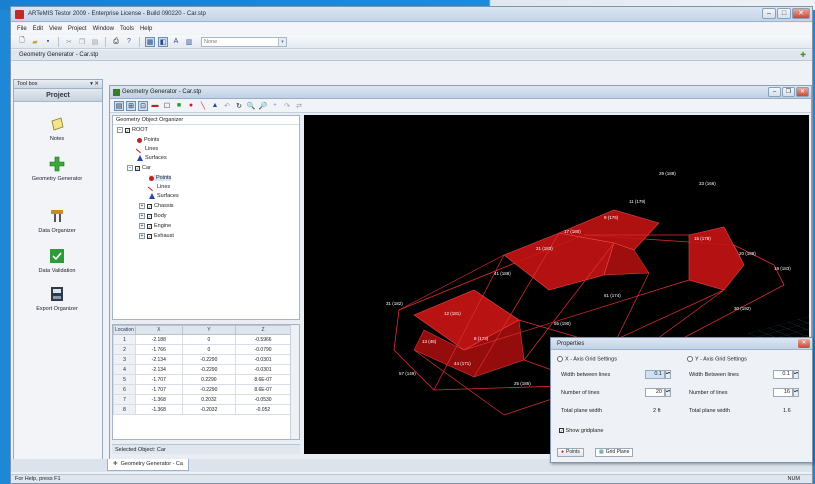 The image size is (815, 484). What do you see at coordinates (263, 106) in the screenshot?
I see `zoom-out-icon: 🔎` at bounding box center [263, 106].